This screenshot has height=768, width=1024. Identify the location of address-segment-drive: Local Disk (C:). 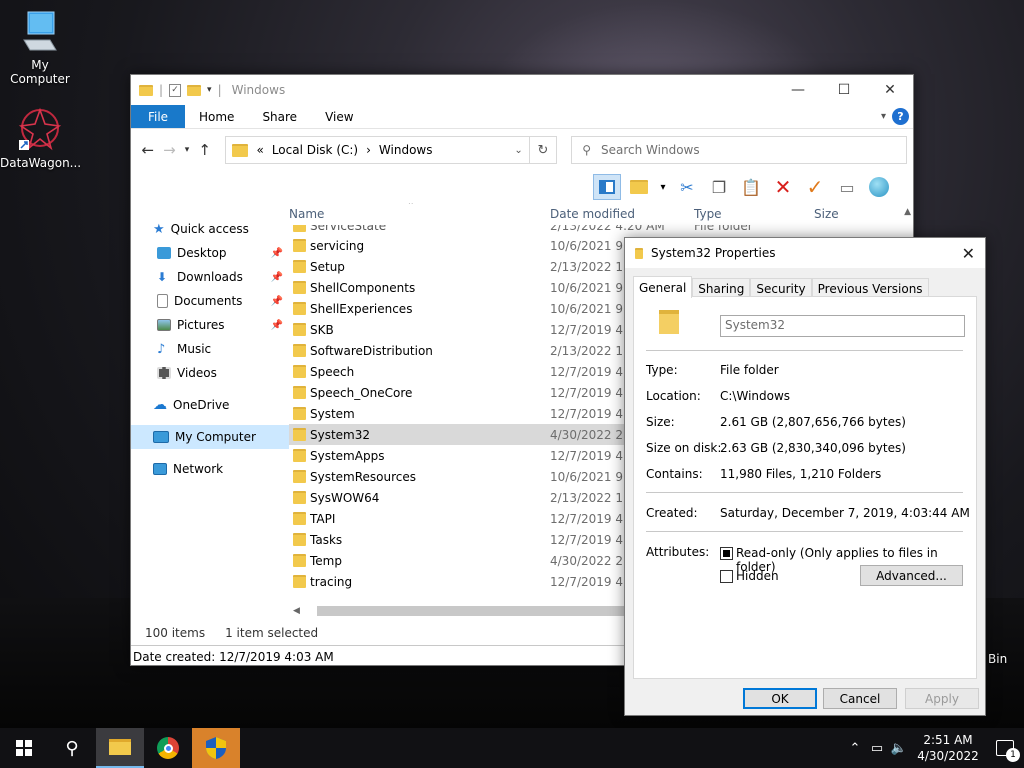
(315, 150).